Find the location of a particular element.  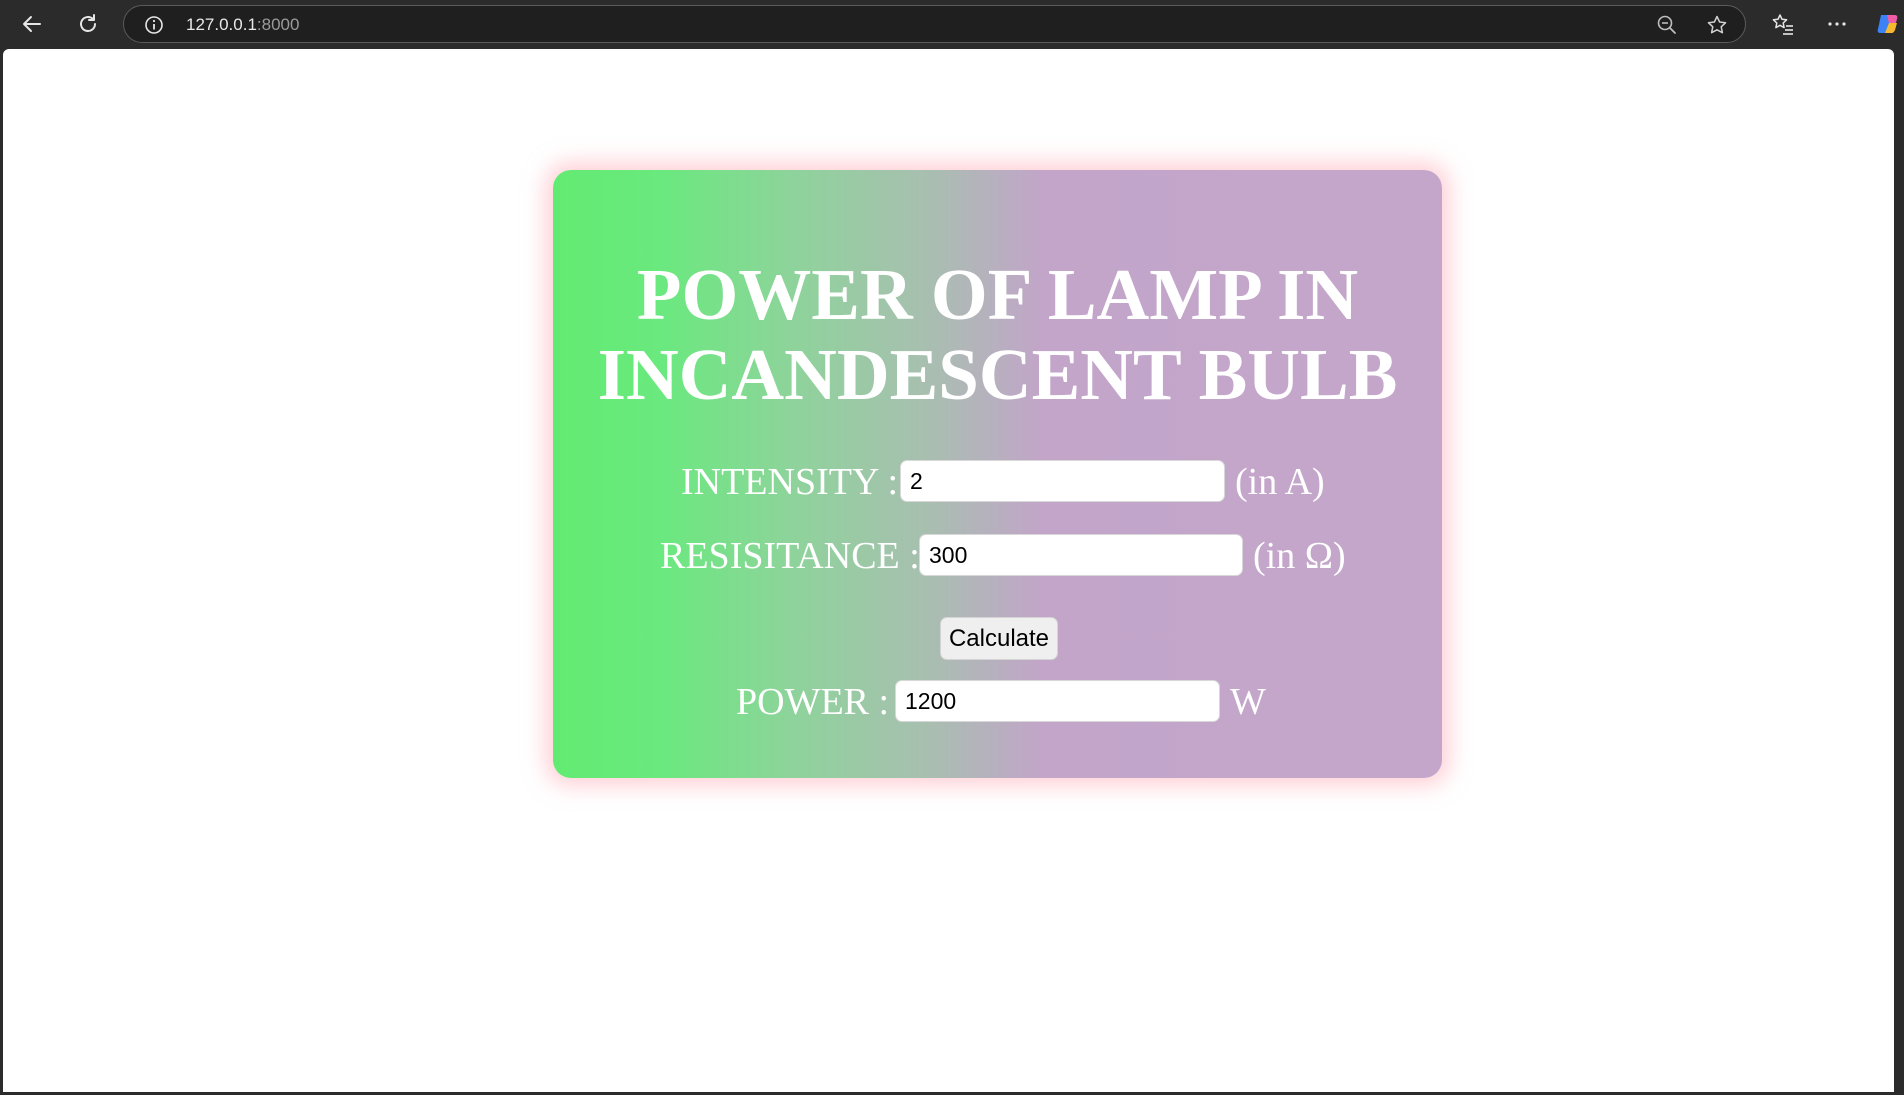

url-text: 127.0.0.1:8000 is located at coordinates (242, 25).